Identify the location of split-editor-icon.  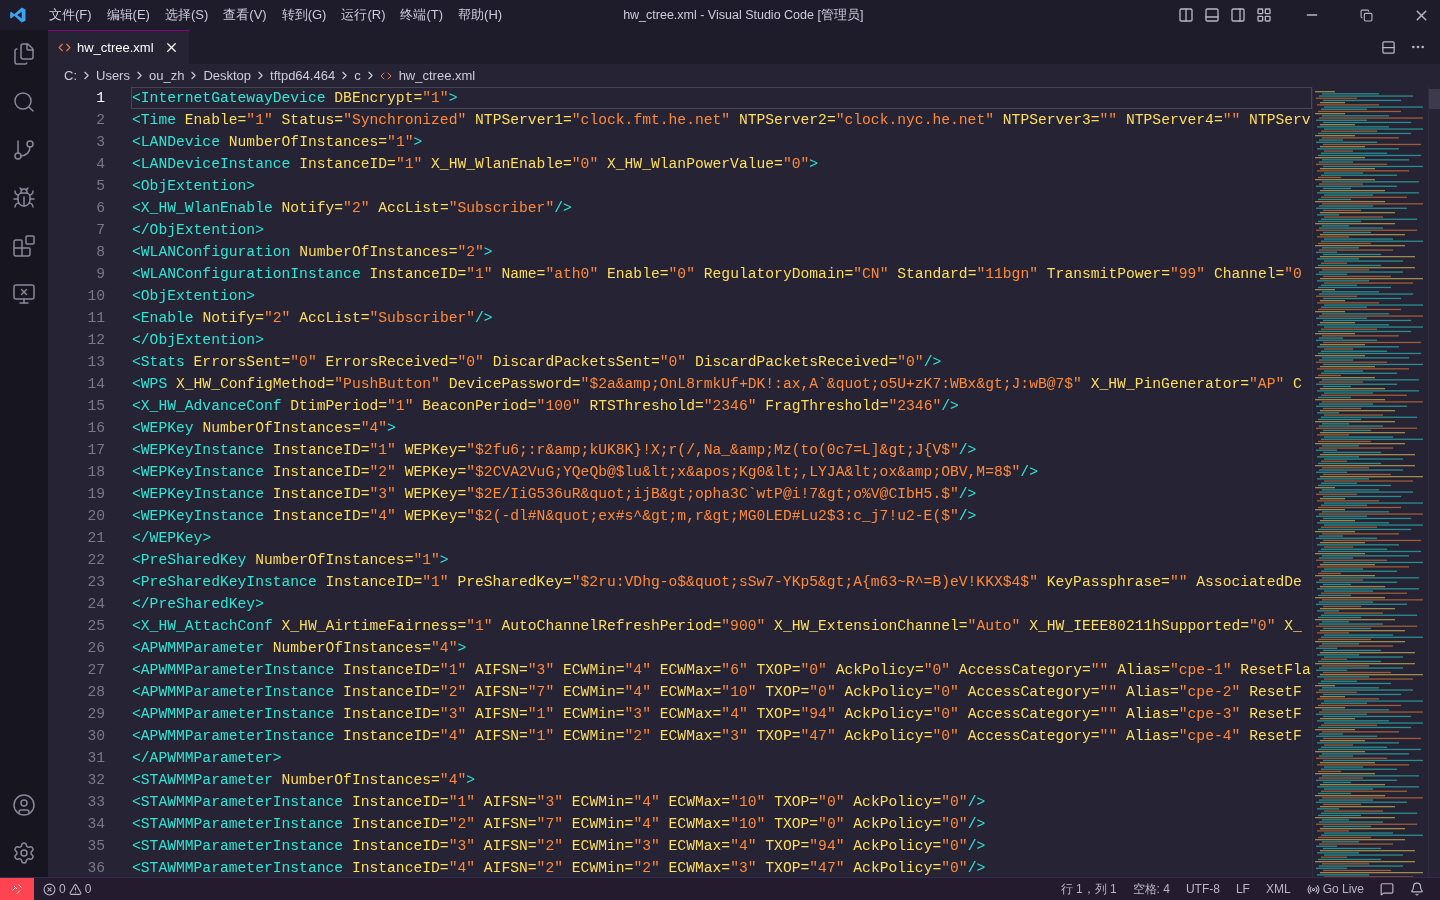
(1388, 47).